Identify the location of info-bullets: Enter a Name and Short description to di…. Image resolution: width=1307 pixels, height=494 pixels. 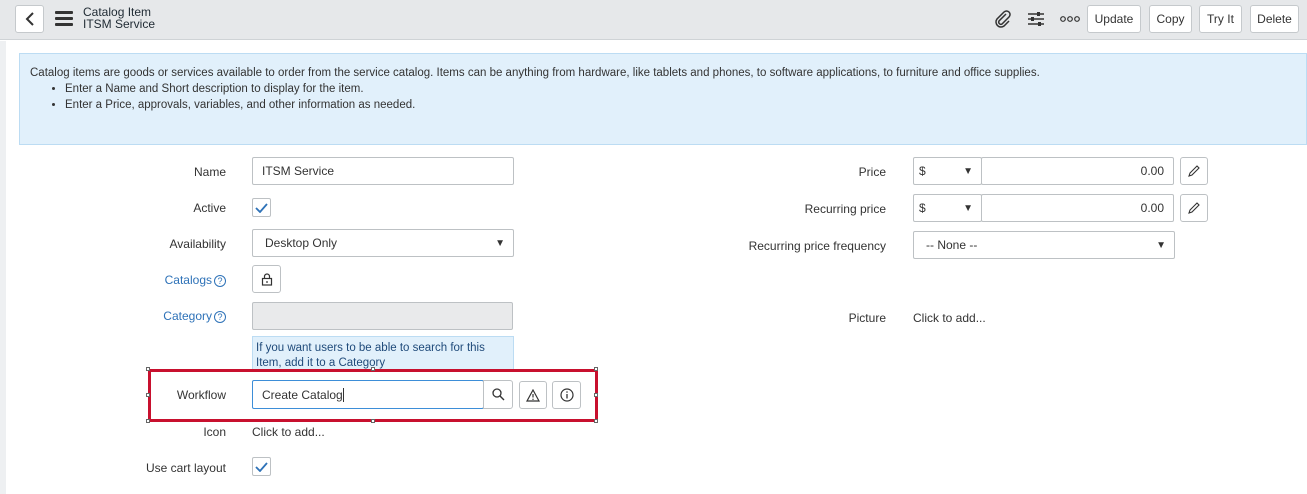
(685, 97).